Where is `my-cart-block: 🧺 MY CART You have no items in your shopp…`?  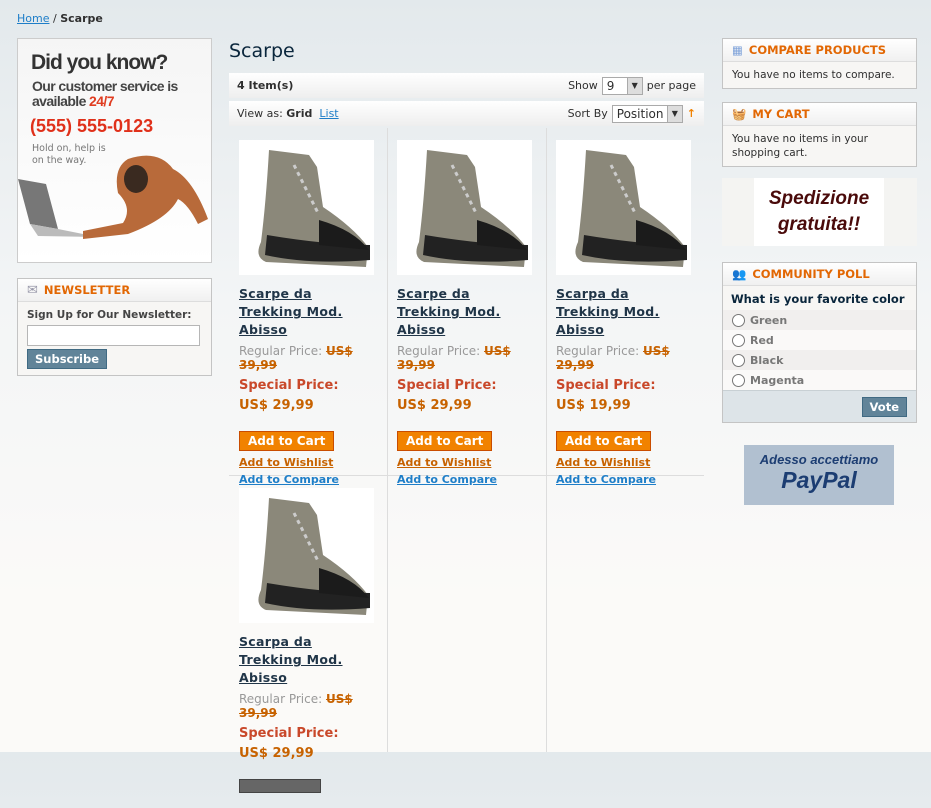 my-cart-block: 🧺 MY CART You have no items in your shopp… is located at coordinates (819, 134).